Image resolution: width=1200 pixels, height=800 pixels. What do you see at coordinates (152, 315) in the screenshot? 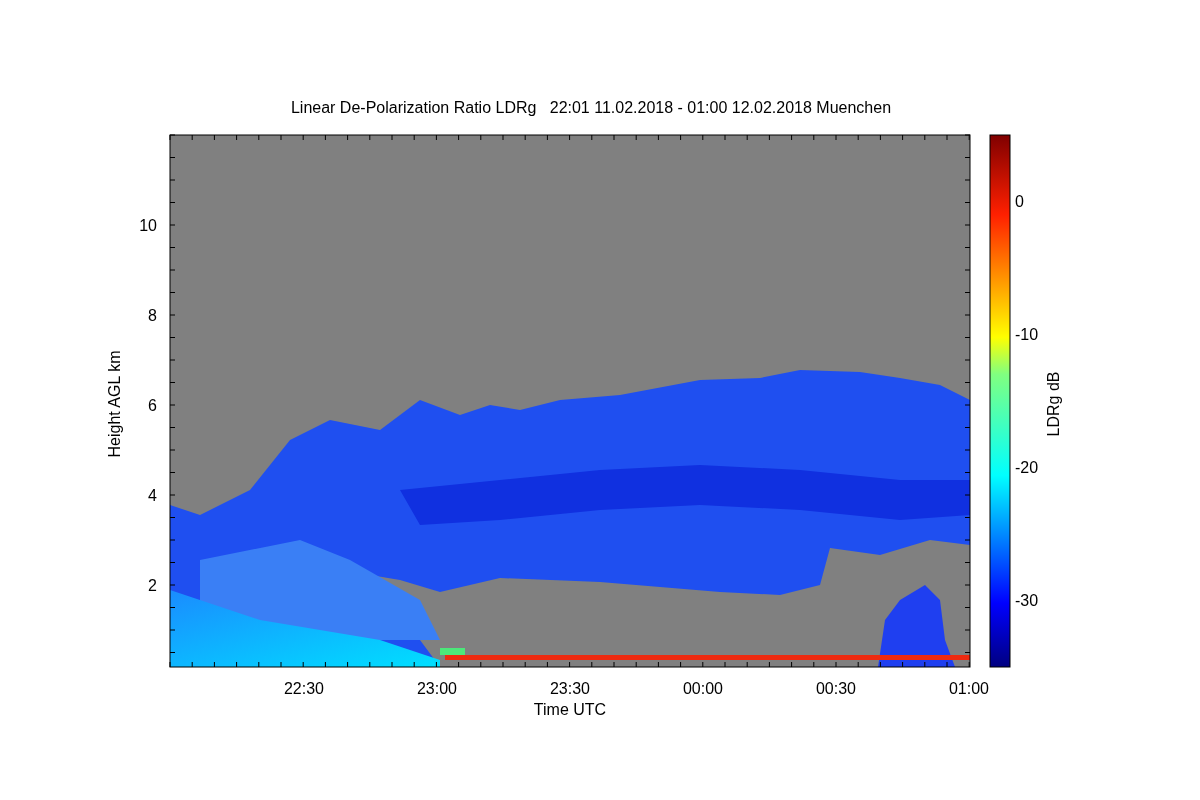
I see `y-tick-label: 8` at bounding box center [152, 315].